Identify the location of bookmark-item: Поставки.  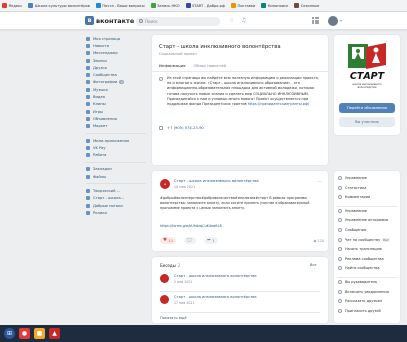
(243, 5).